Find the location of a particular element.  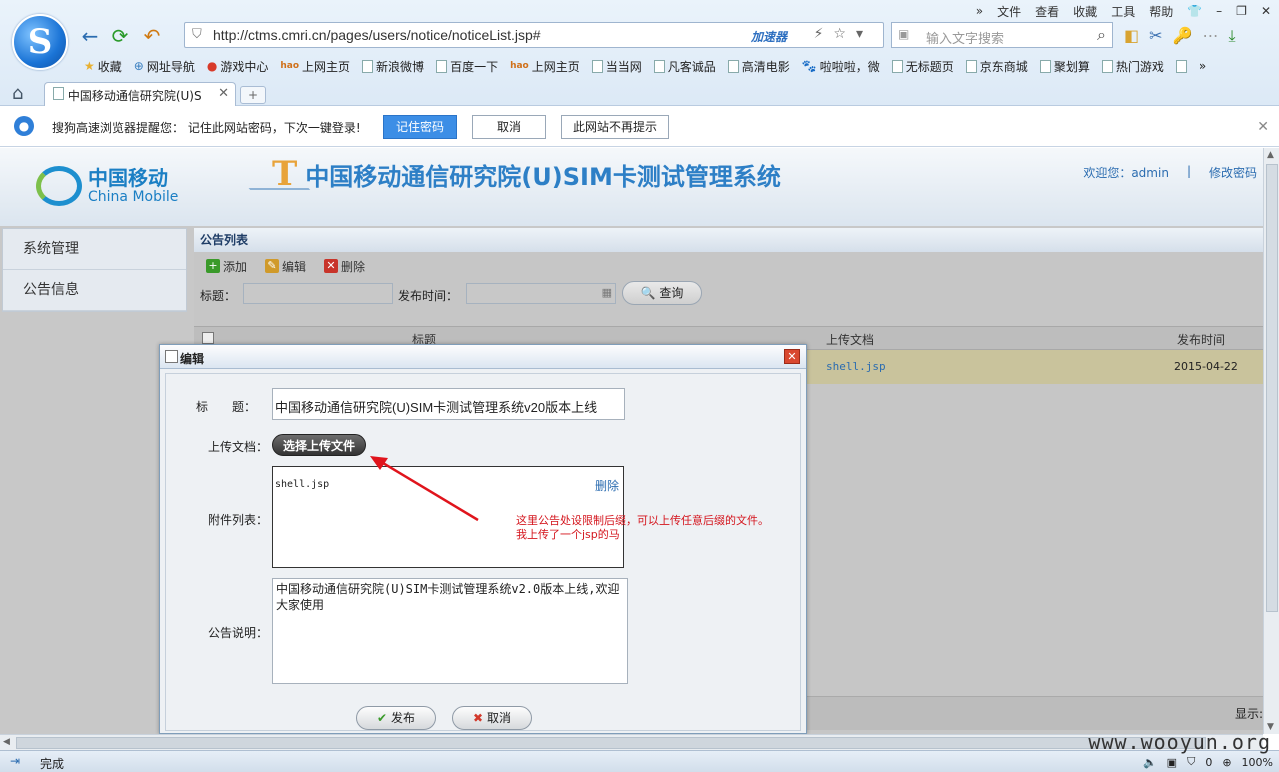

title-label: 标 题： is located at coordinates (226, 407).